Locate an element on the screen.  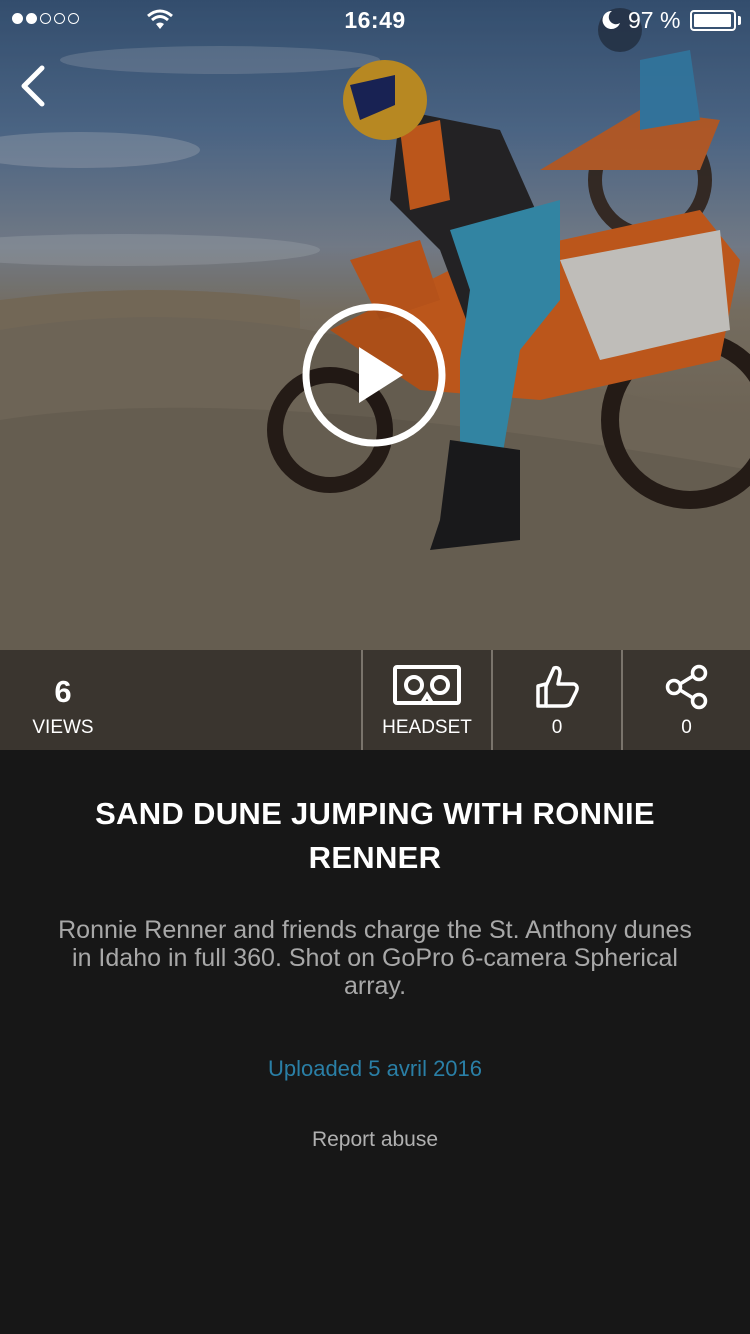
status-bar: 16:49 97 % is located at coordinates (375, 20).